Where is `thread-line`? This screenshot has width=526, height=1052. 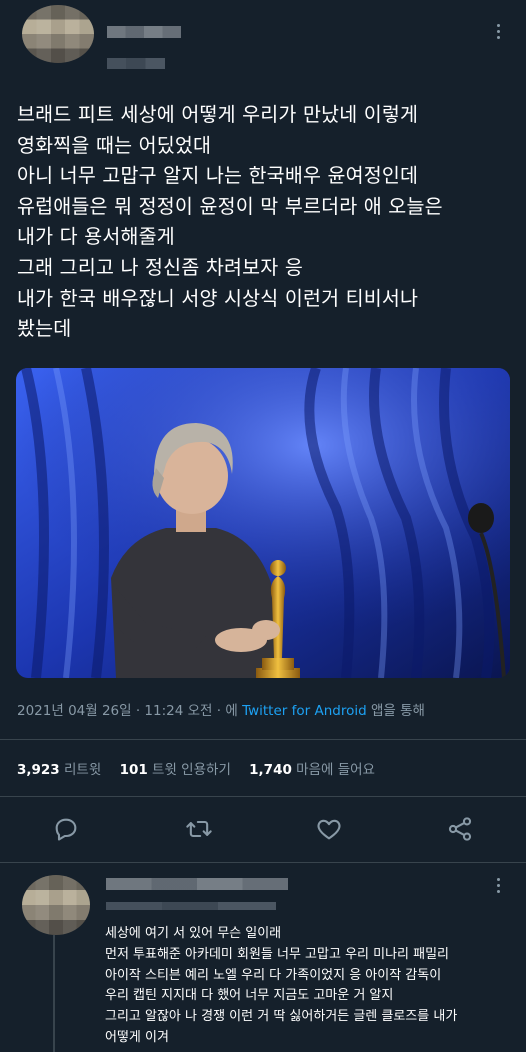 thread-line is located at coordinates (54, 993).